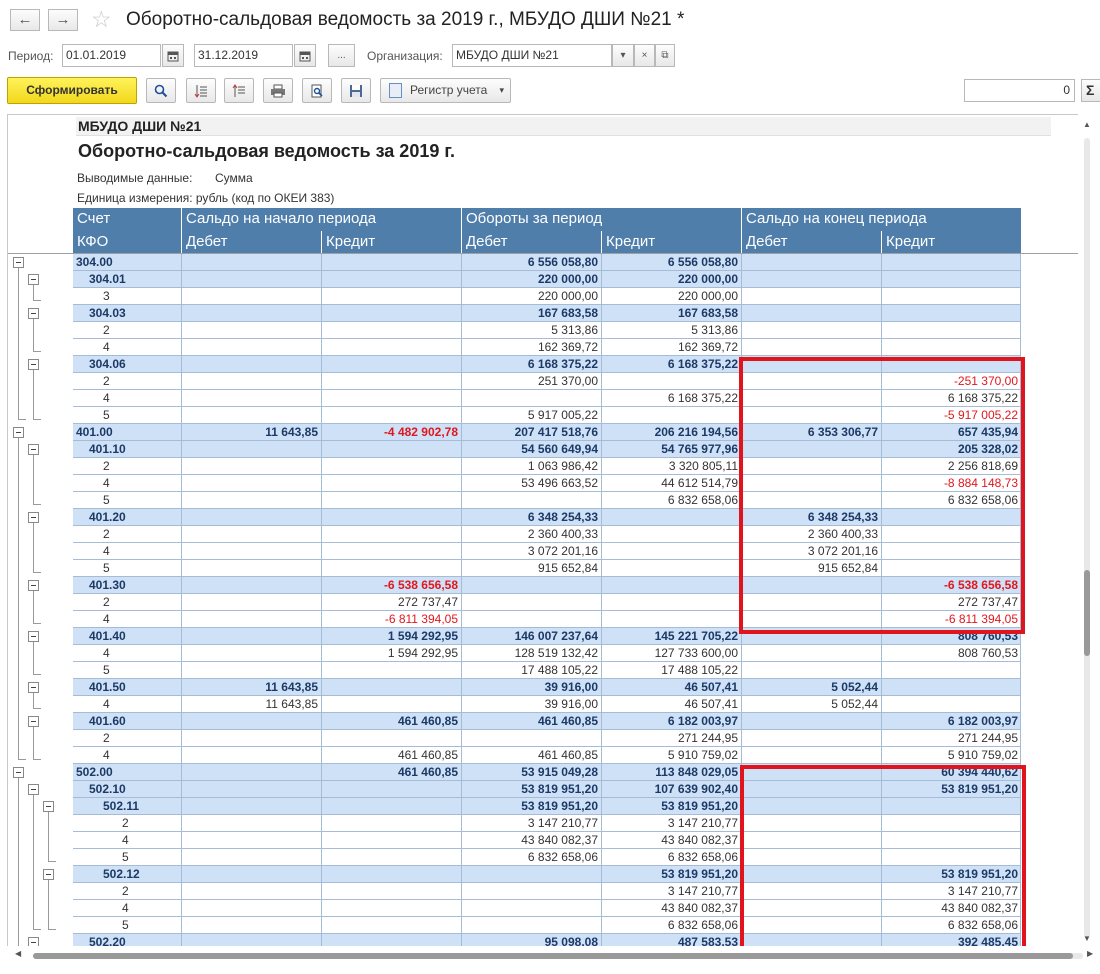 The image size is (1100, 974). I want to click on amount-cell: 271 244,95, so click(671, 738).